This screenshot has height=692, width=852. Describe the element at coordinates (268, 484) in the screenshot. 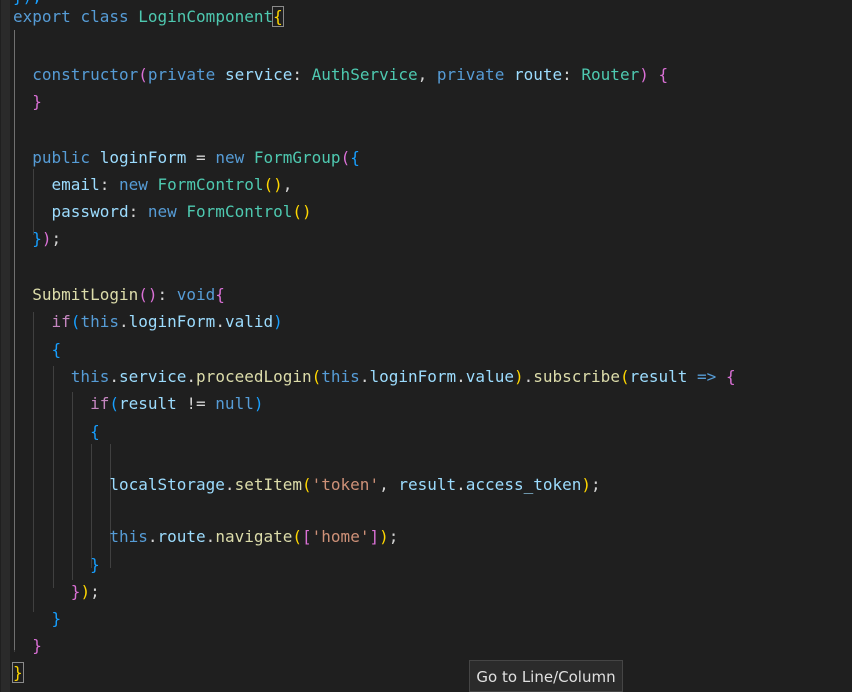

I see `code-token: setItem` at that location.